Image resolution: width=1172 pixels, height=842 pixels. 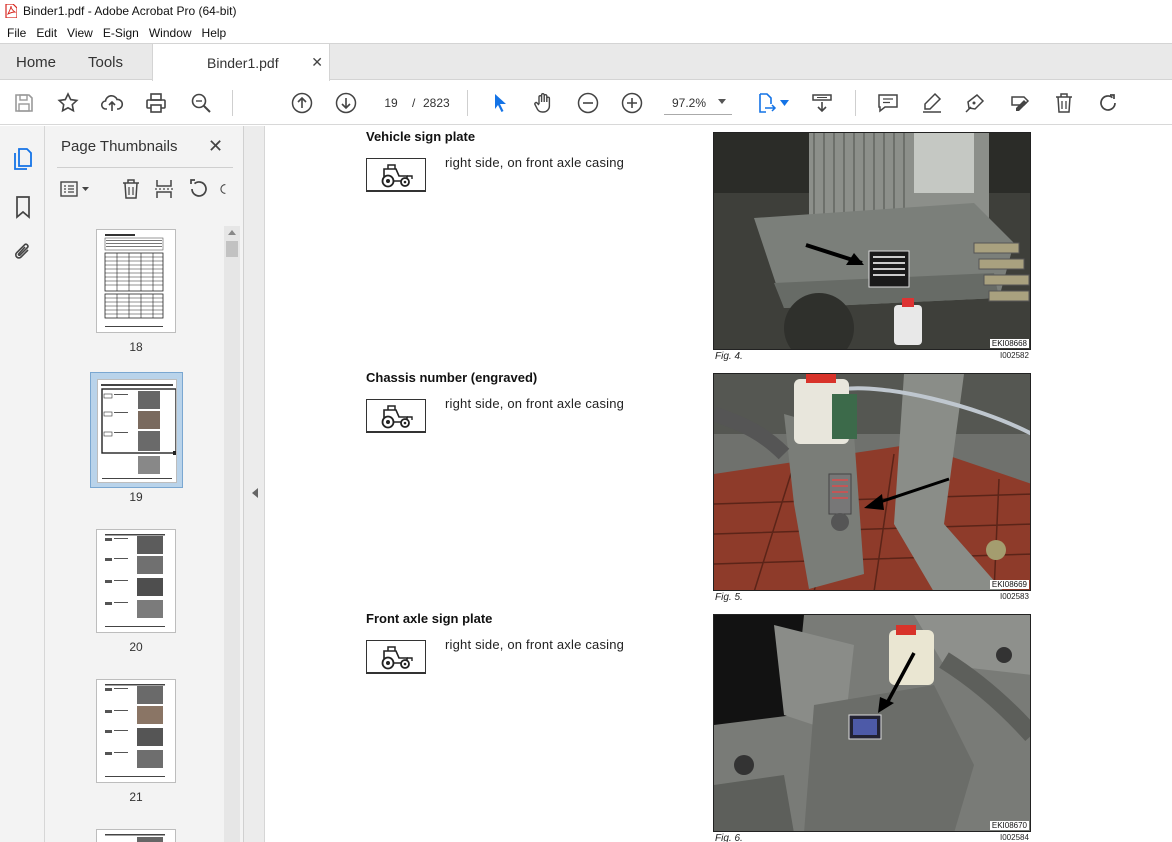 What do you see at coordinates (214, 33) in the screenshot?
I see `menu-help: Help` at bounding box center [214, 33].